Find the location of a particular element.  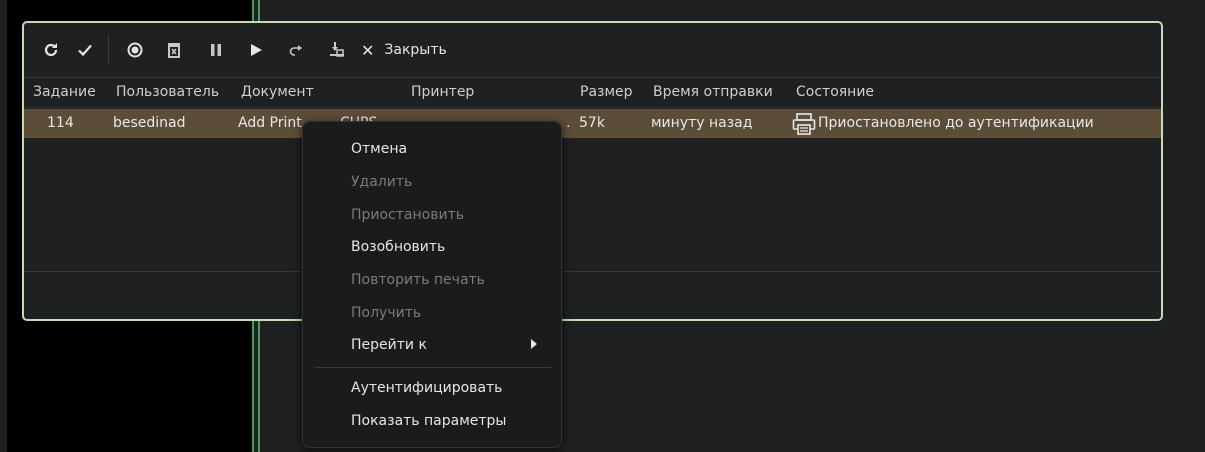

size-cell: 57k is located at coordinates (592, 123).